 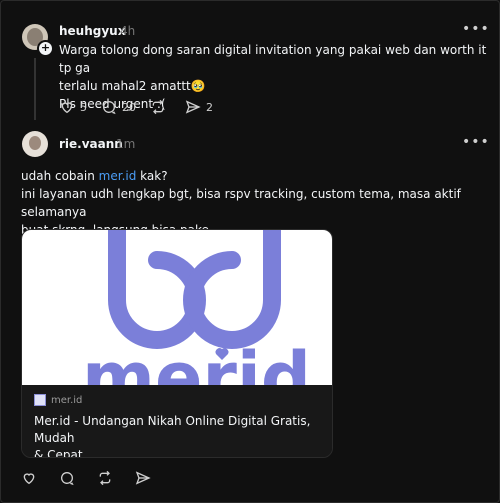 I want to click on thread-connector, so click(x=35, y=89).